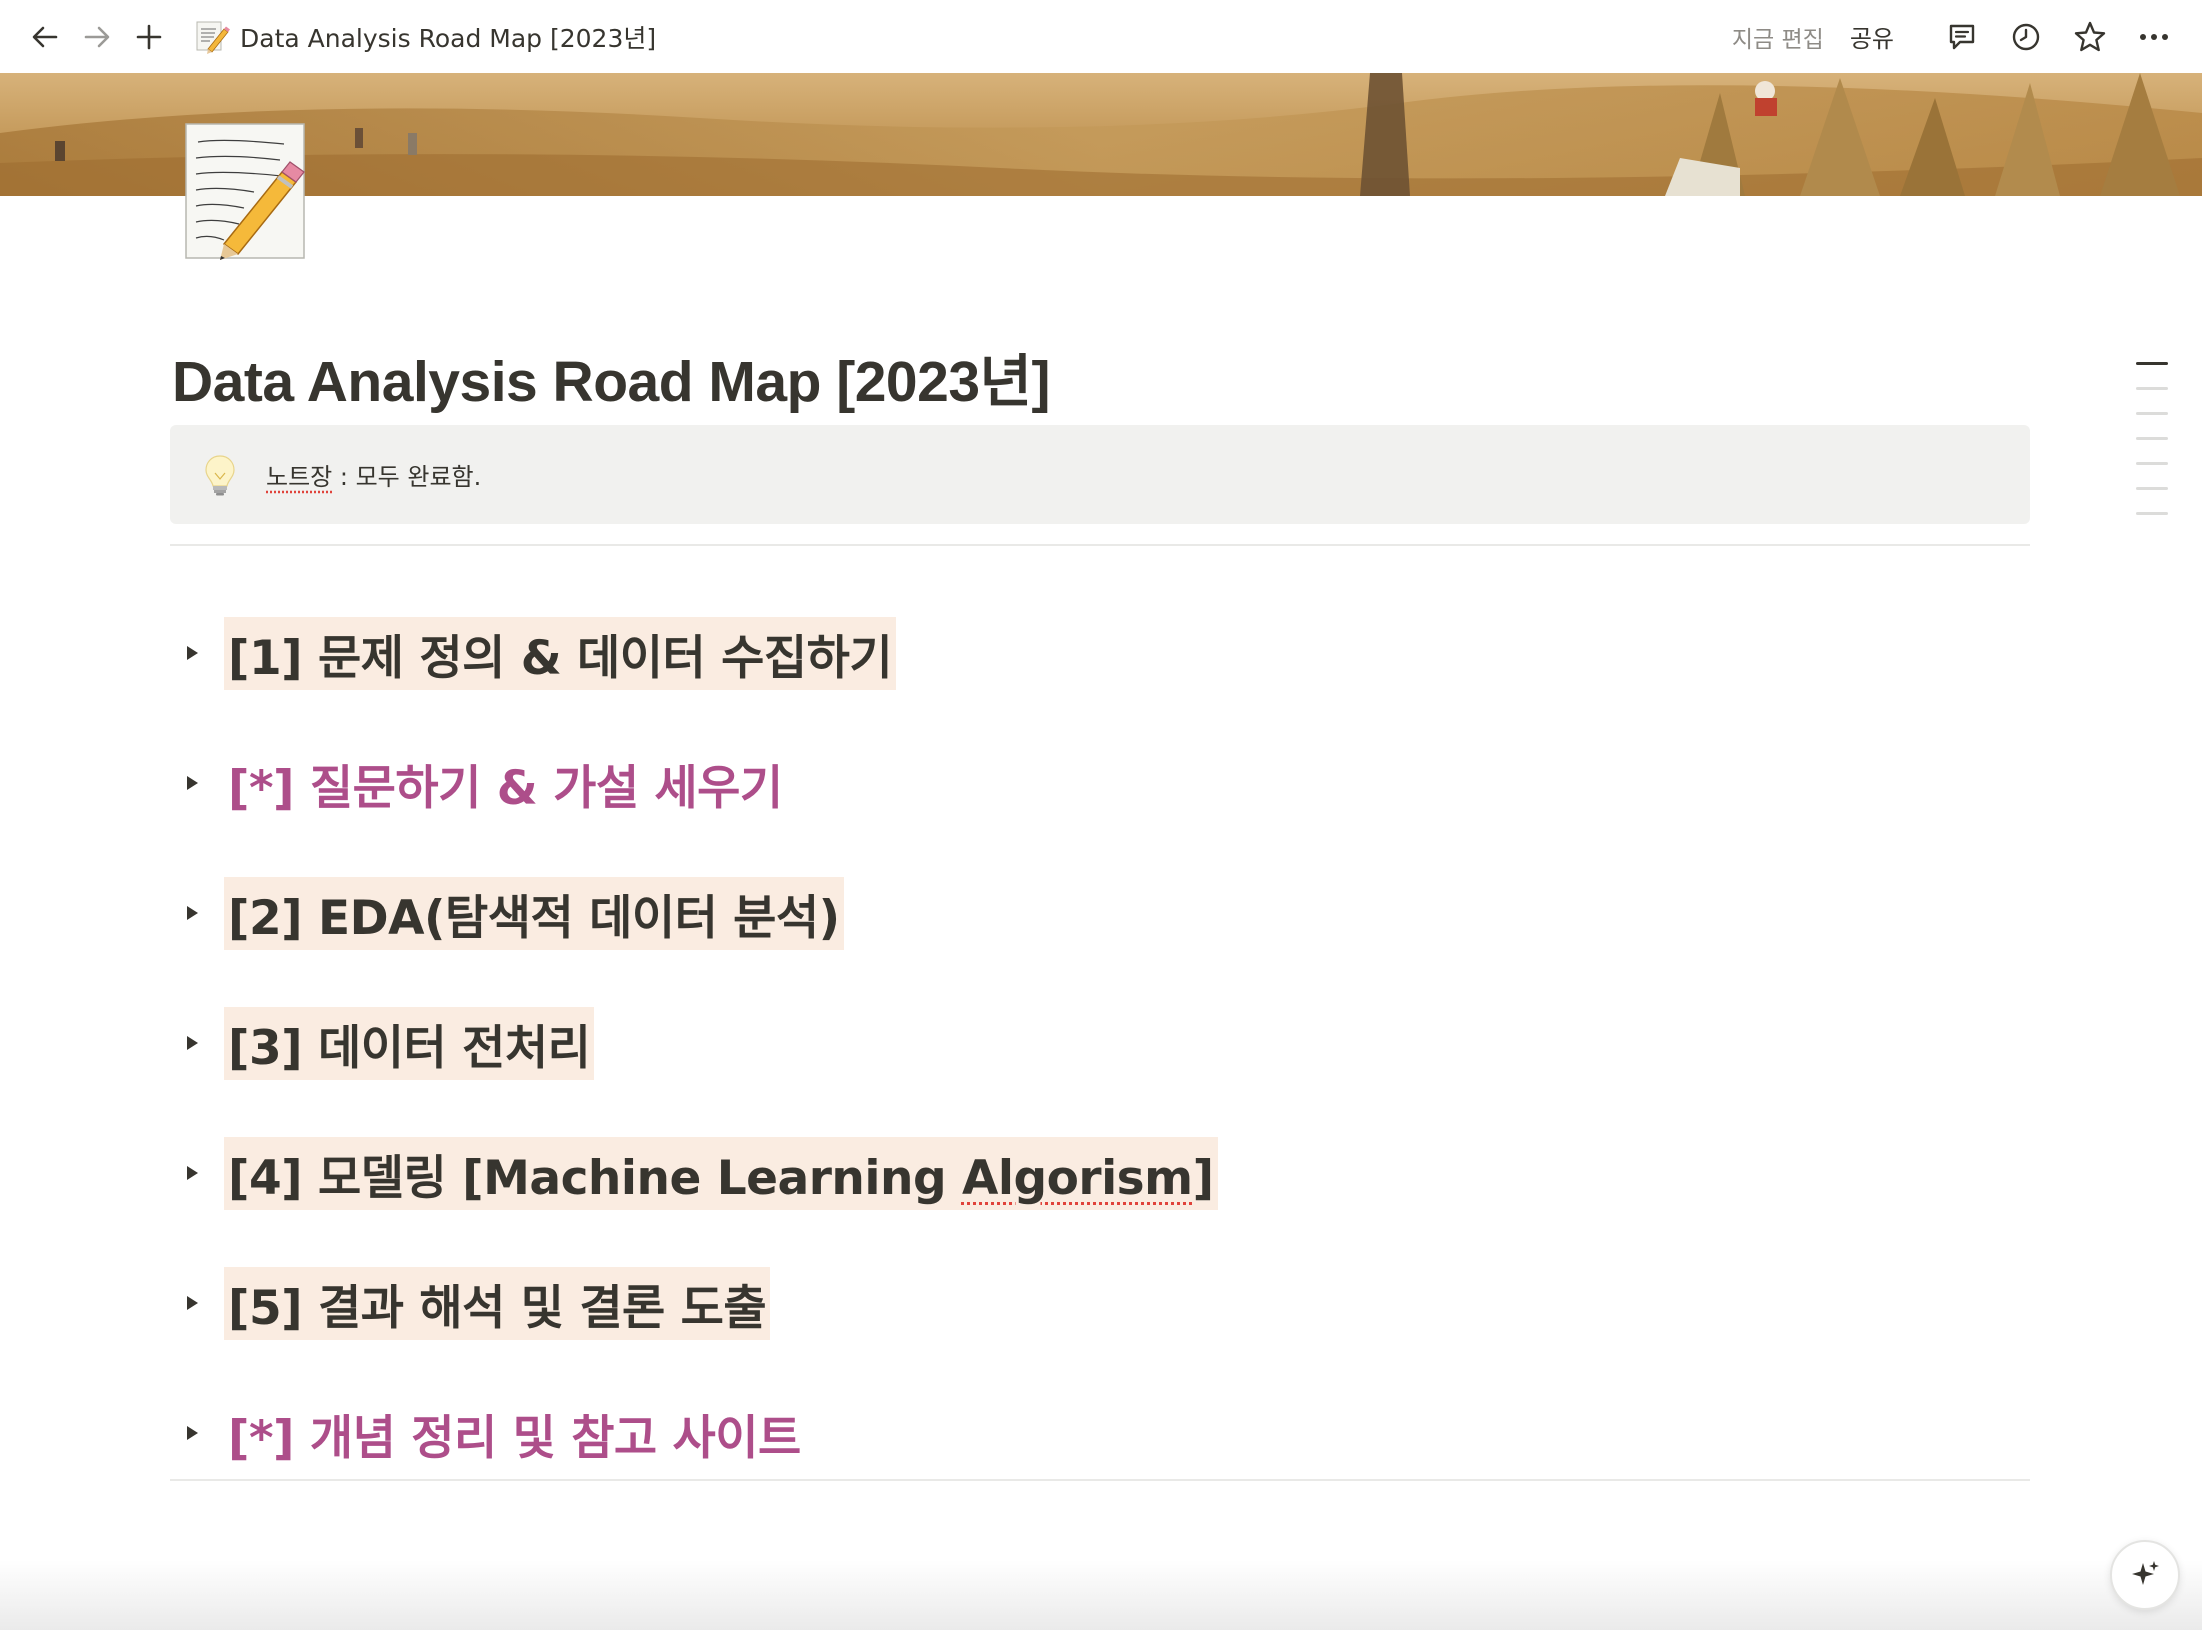 This screenshot has width=2202, height=1630. Describe the element at coordinates (1100, 545) in the screenshot. I see `divider-top` at that location.